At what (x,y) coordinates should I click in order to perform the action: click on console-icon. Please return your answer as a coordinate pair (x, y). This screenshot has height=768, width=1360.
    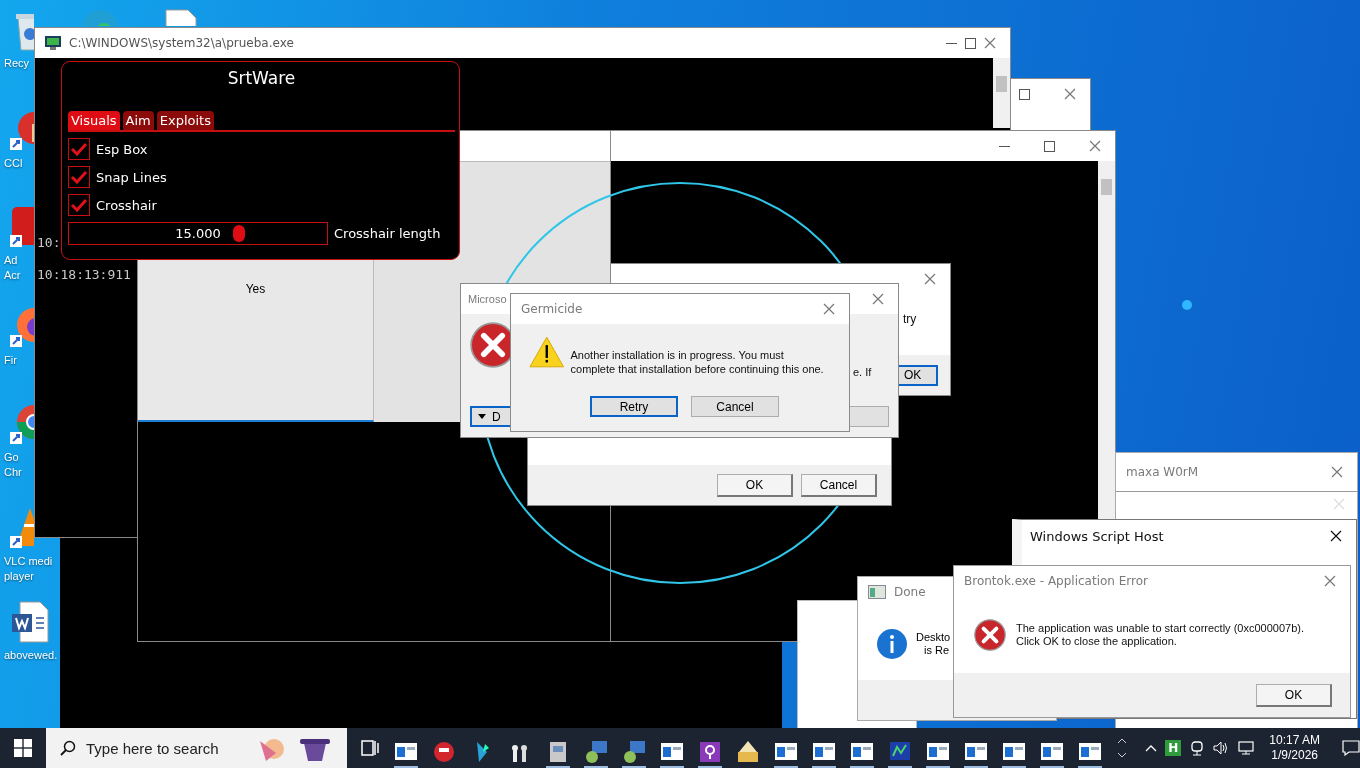
    Looking at the image, I should click on (53, 43).